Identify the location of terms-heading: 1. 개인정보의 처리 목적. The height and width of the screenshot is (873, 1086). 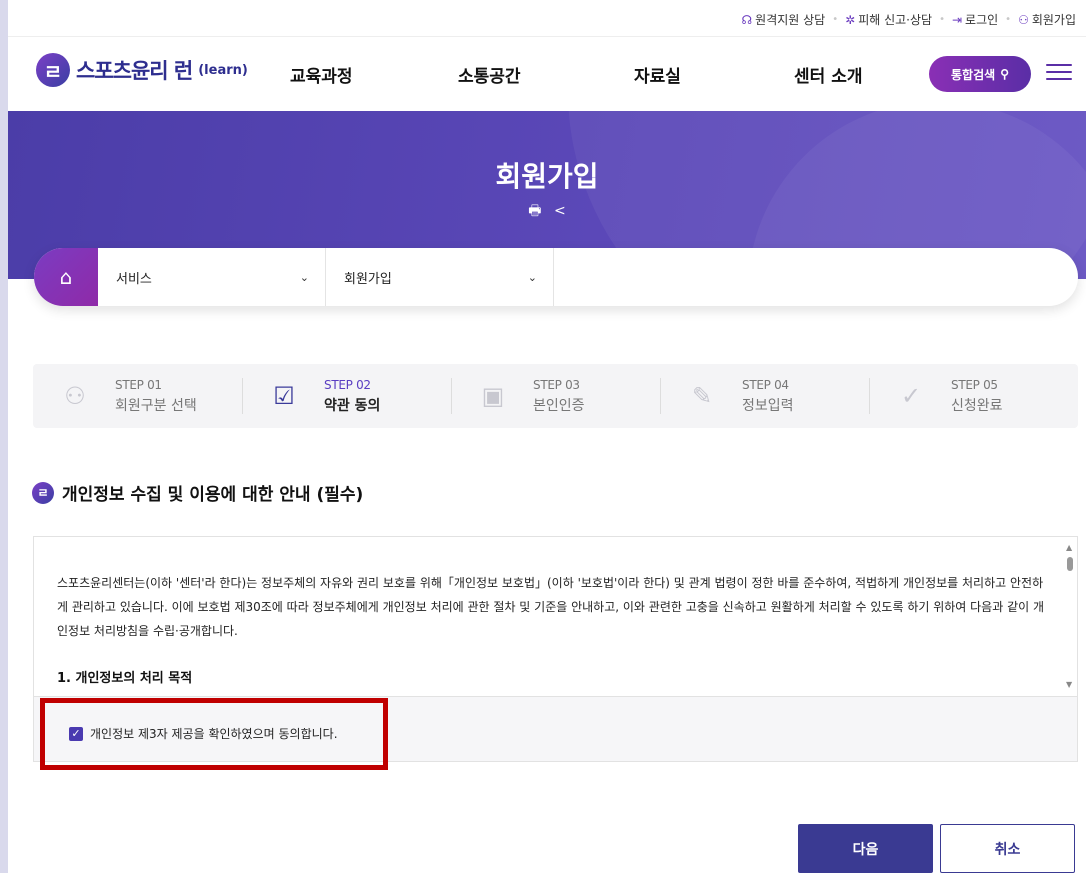
(125, 678).